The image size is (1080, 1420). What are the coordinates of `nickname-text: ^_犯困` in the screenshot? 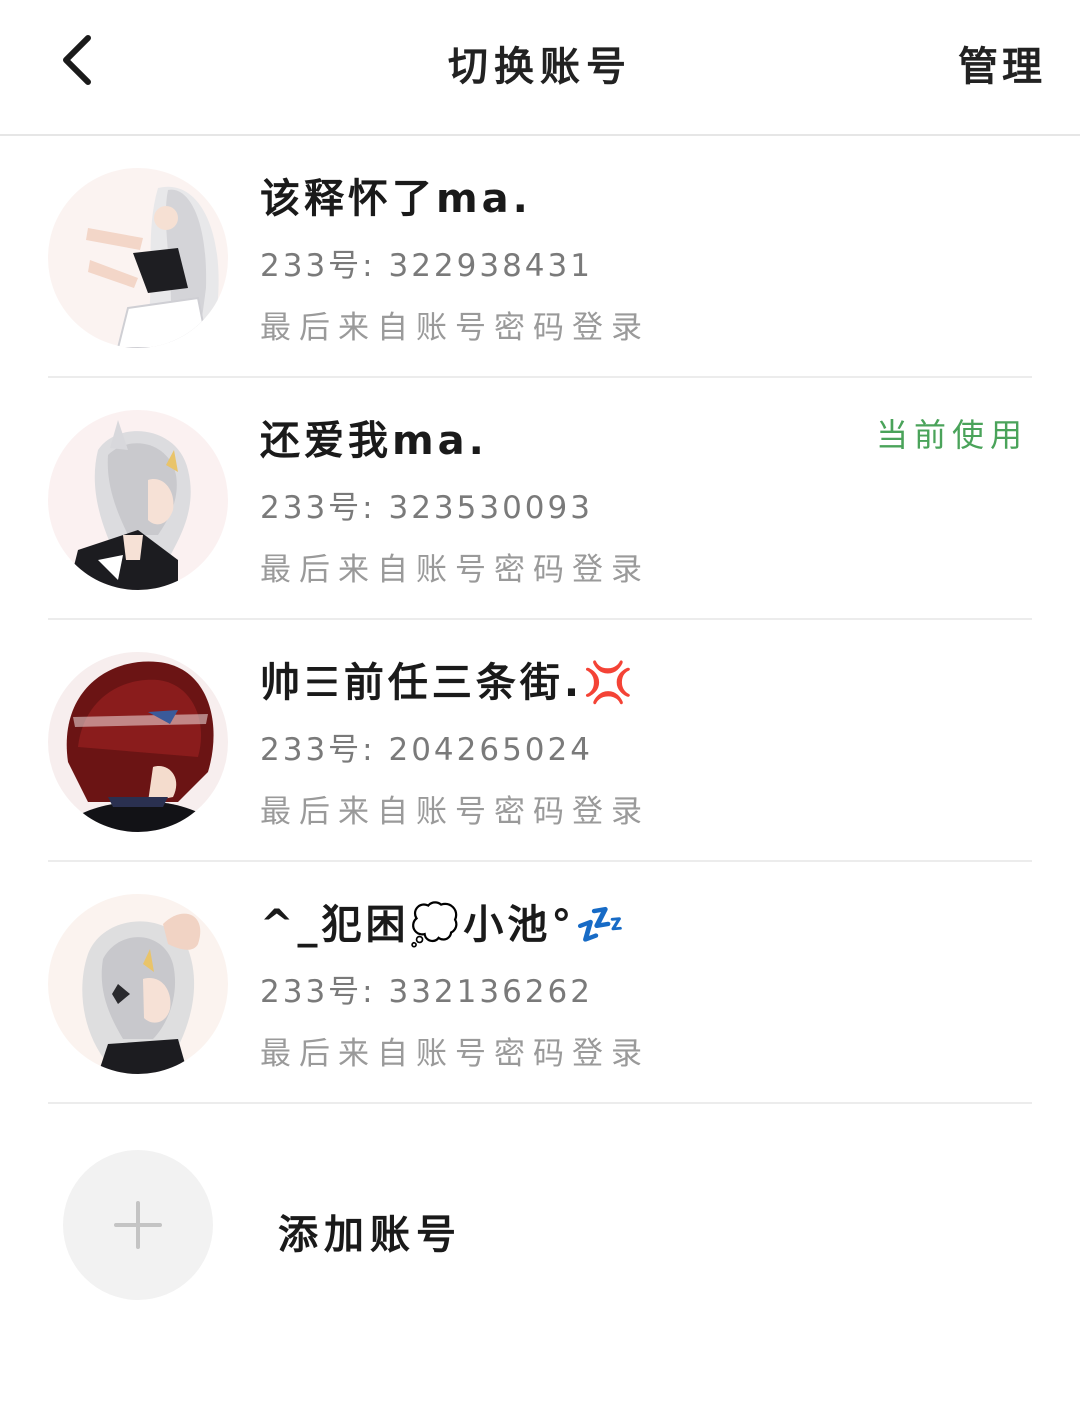 It's located at (335, 925).